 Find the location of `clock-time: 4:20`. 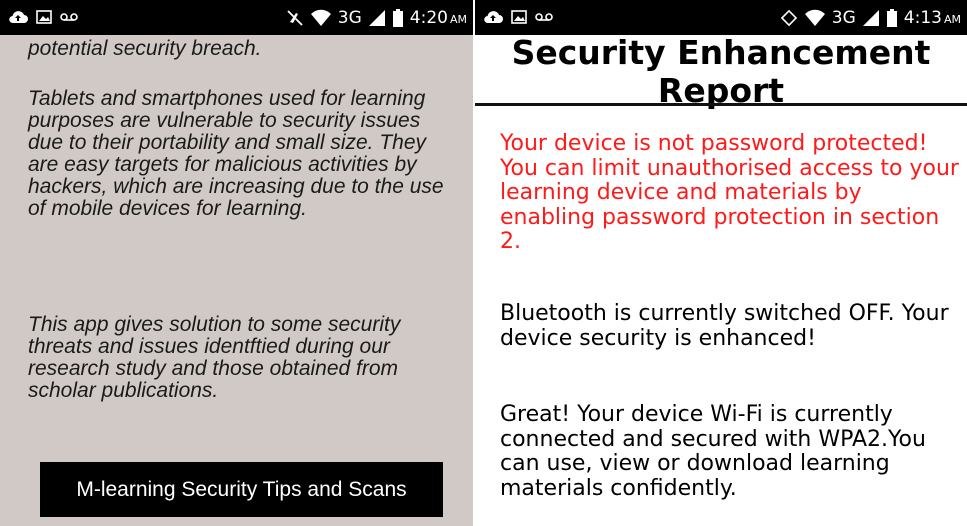

clock-time: 4:20 is located at coordinates (428, 18).